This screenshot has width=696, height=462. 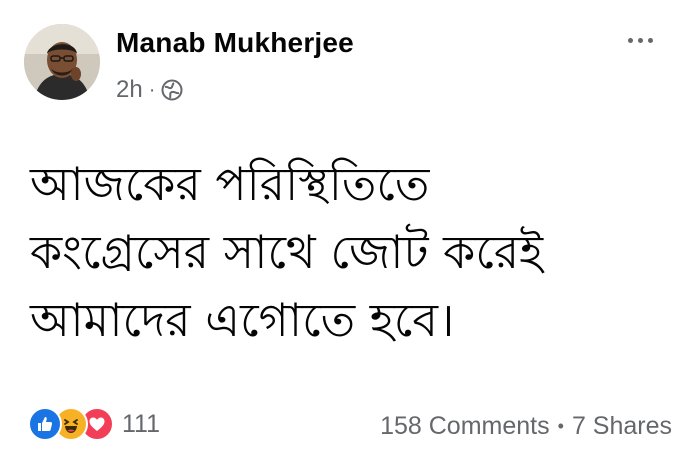 I want to click on author-name: Manab Mukherjee, so click(x=235, y=43).